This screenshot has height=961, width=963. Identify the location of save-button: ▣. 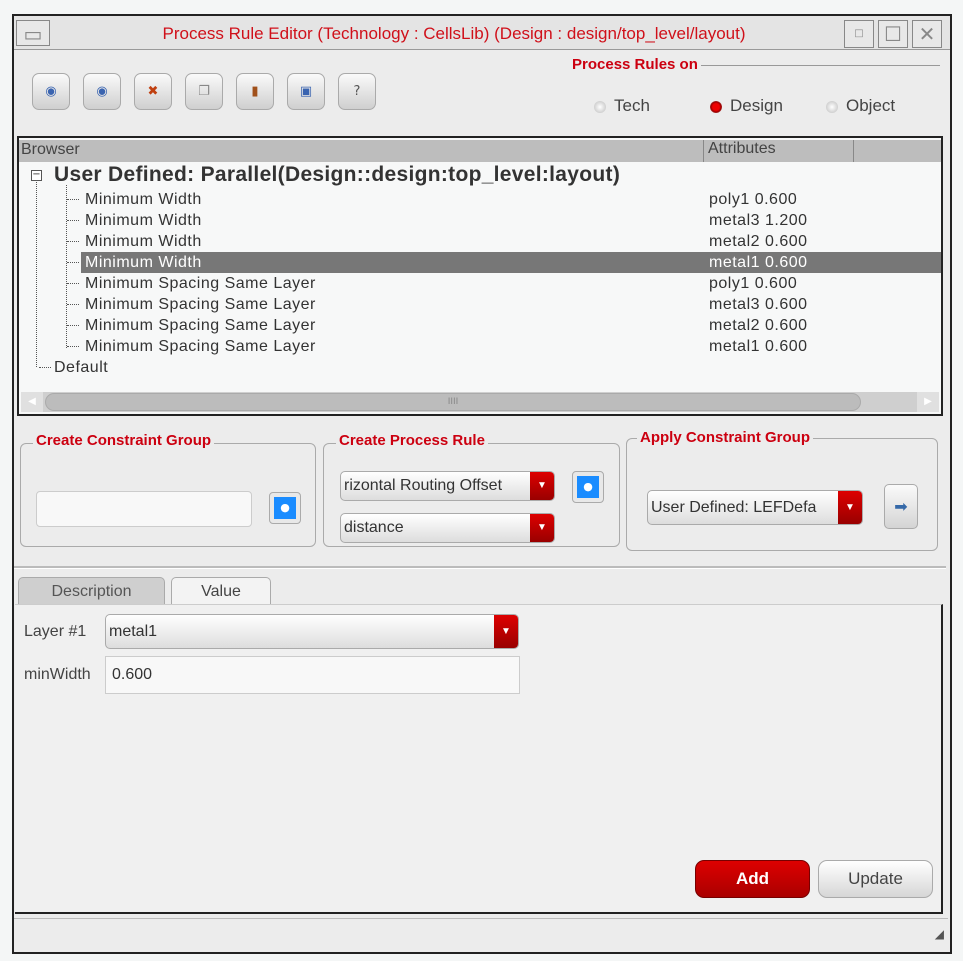
(306, 91).